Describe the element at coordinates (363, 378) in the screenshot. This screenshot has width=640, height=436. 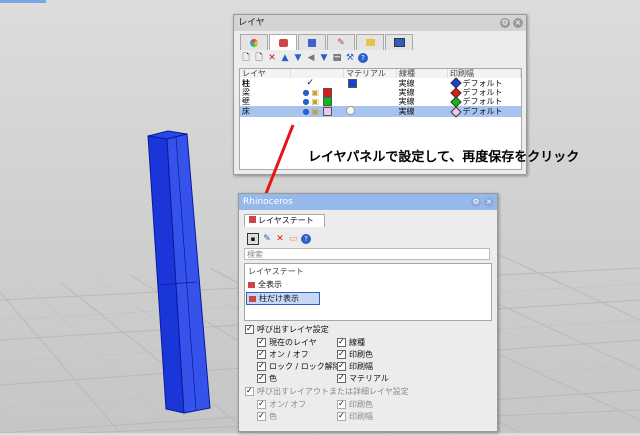
I see `restore-option: マテリアル` at that location.